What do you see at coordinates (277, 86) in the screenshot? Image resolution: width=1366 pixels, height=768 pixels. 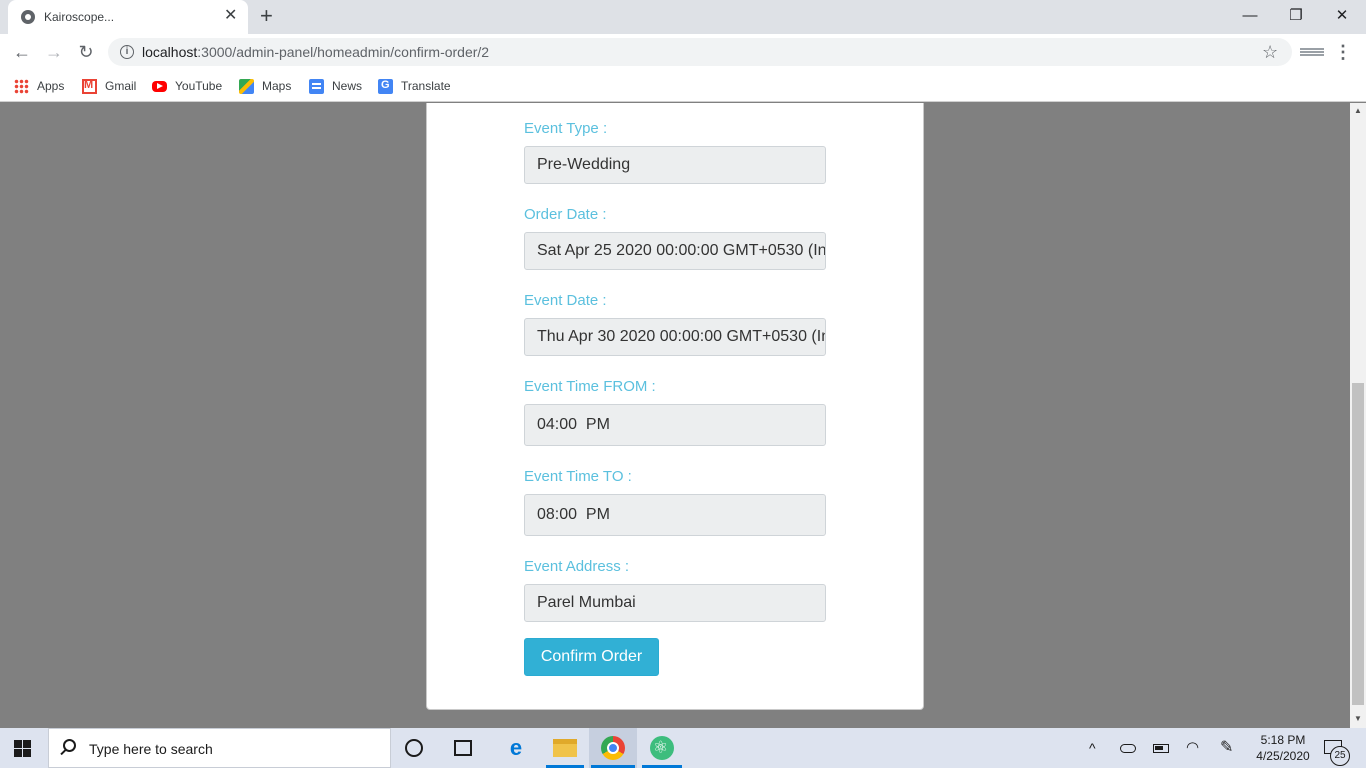 I see `bookmark-label: Maps` at bounding box center [277, 86].